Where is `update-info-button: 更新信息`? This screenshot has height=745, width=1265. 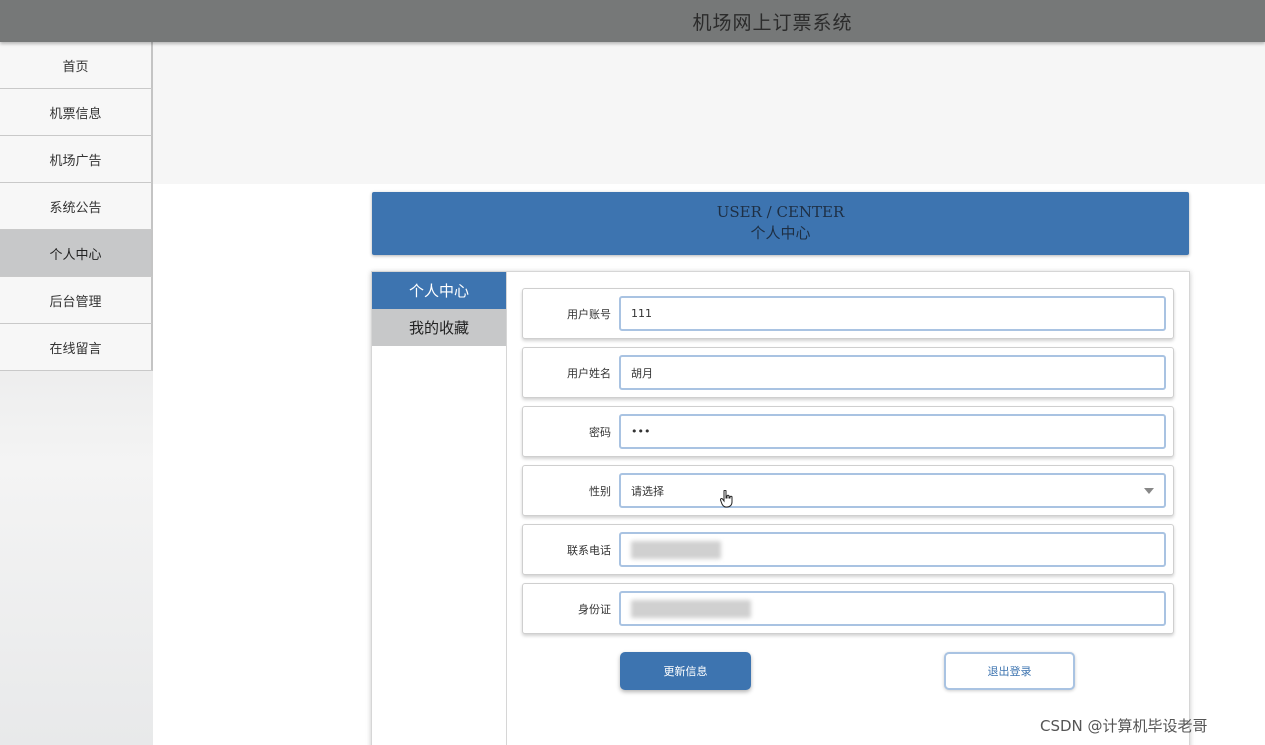
update-info-button: 更新信息 is located at coordinates (685, 671).